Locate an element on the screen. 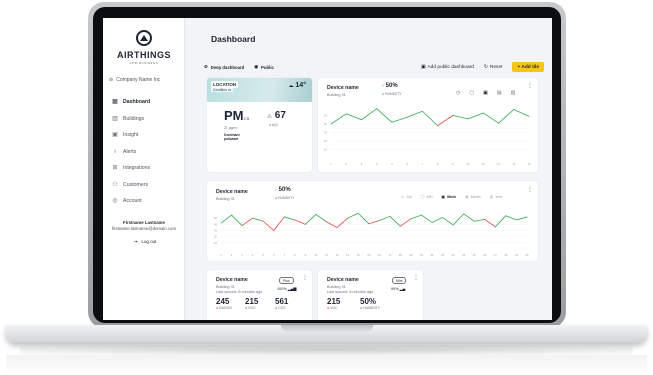 The height and width of the screenshot is (375, 653). x-tick-label: 7 is located at coordinates (423, 164).